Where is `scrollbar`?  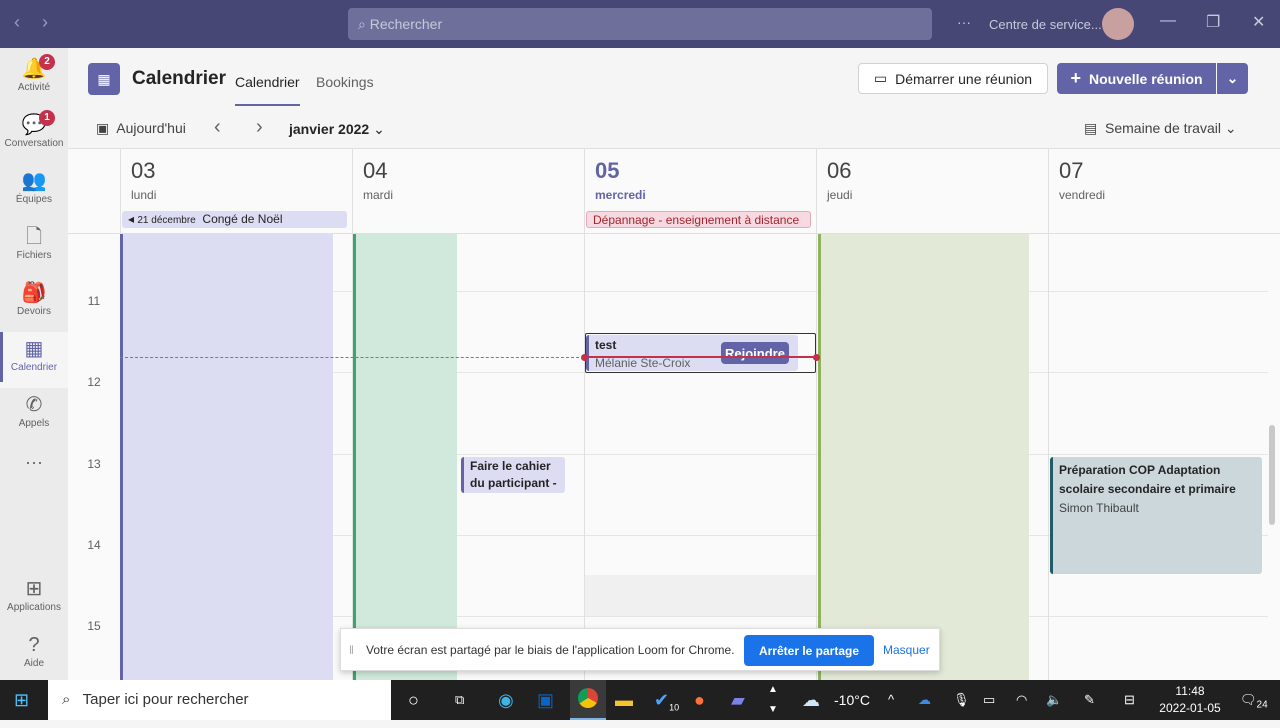
scrollbar is located at coordinates (1272, 475).